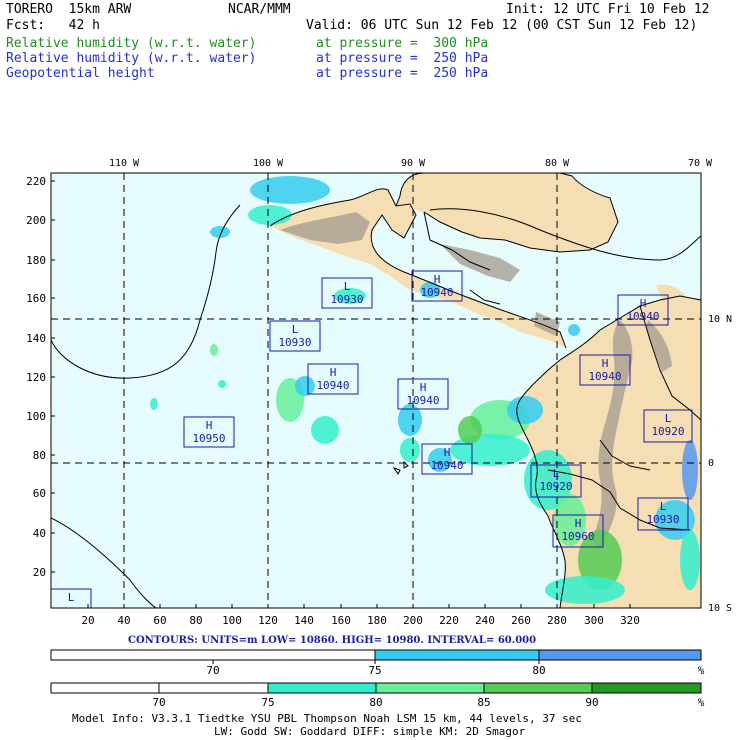 The height and width of the screenshot is (740, 740). Describe the element at coordinates (268, 620) in the screenshot. I see `x-tick-label: 120` at that location.